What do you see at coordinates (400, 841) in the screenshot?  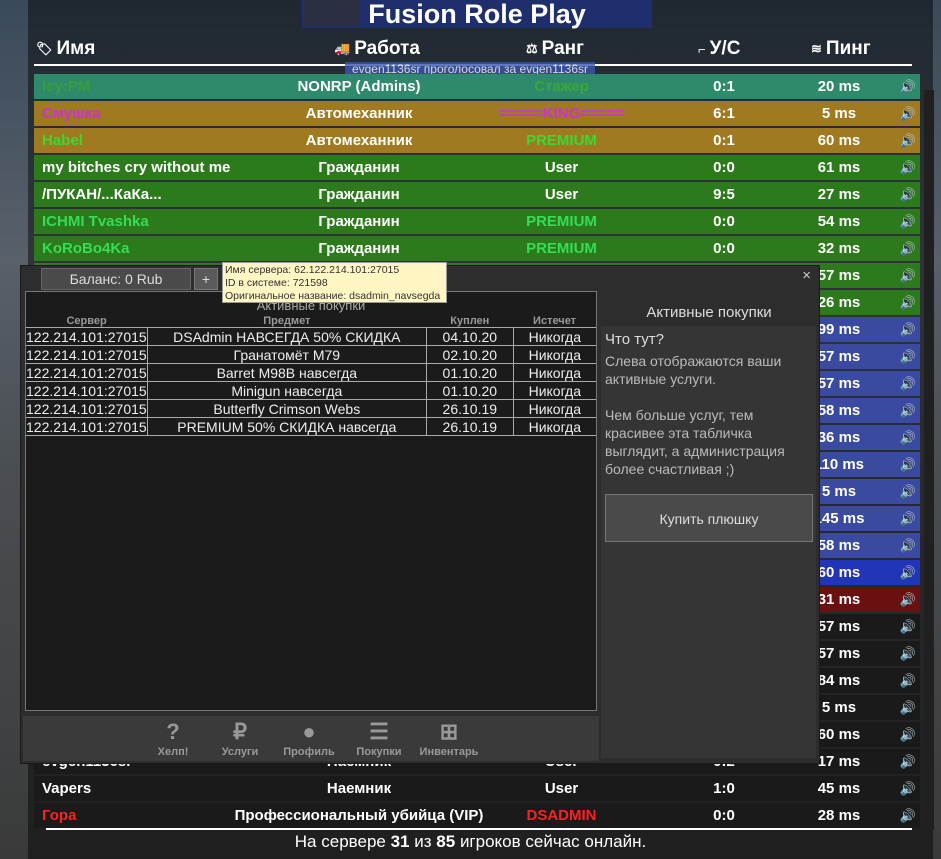 I see `footer-online-count: 31` at bounding box center [400, 841].